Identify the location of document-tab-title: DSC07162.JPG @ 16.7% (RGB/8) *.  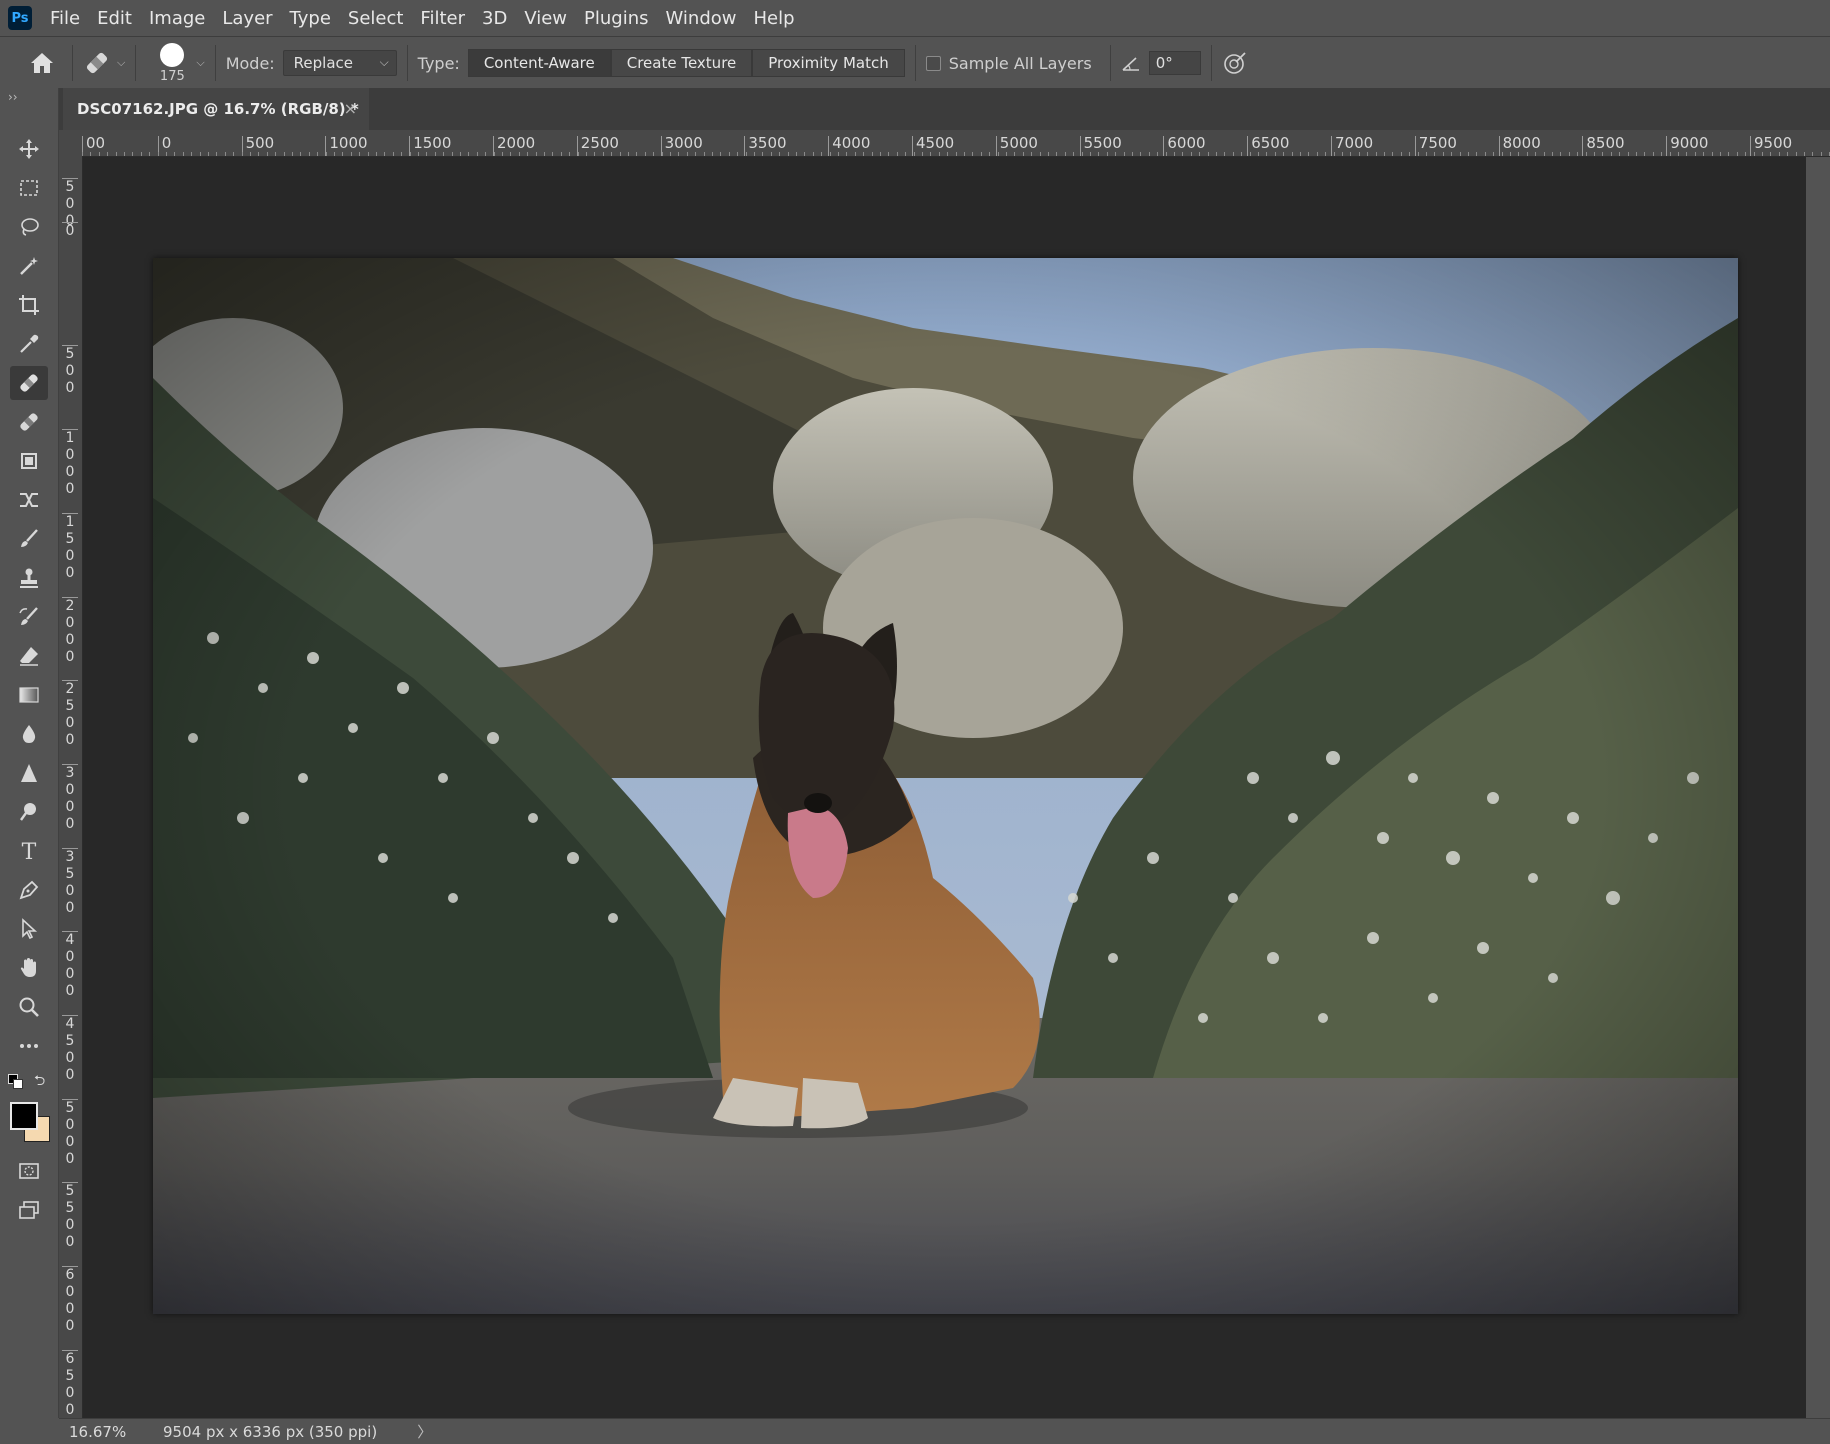
(218, 109).